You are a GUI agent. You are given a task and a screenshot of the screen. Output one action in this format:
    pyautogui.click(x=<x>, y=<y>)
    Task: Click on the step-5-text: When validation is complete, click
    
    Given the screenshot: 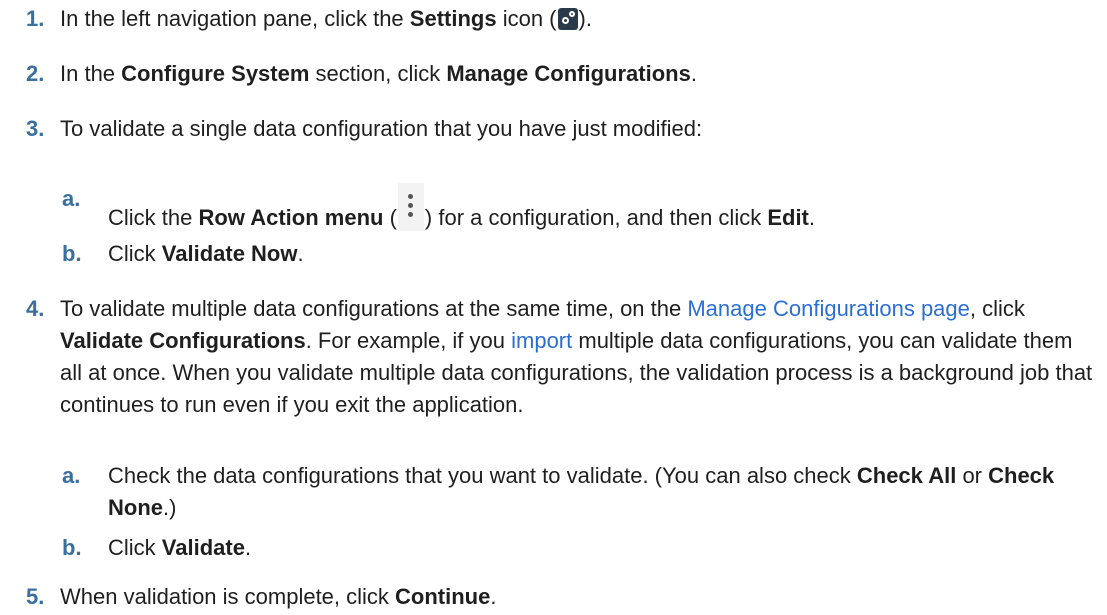 What is the action you would take?
    pyautogui.click(x=228, y=596)
    